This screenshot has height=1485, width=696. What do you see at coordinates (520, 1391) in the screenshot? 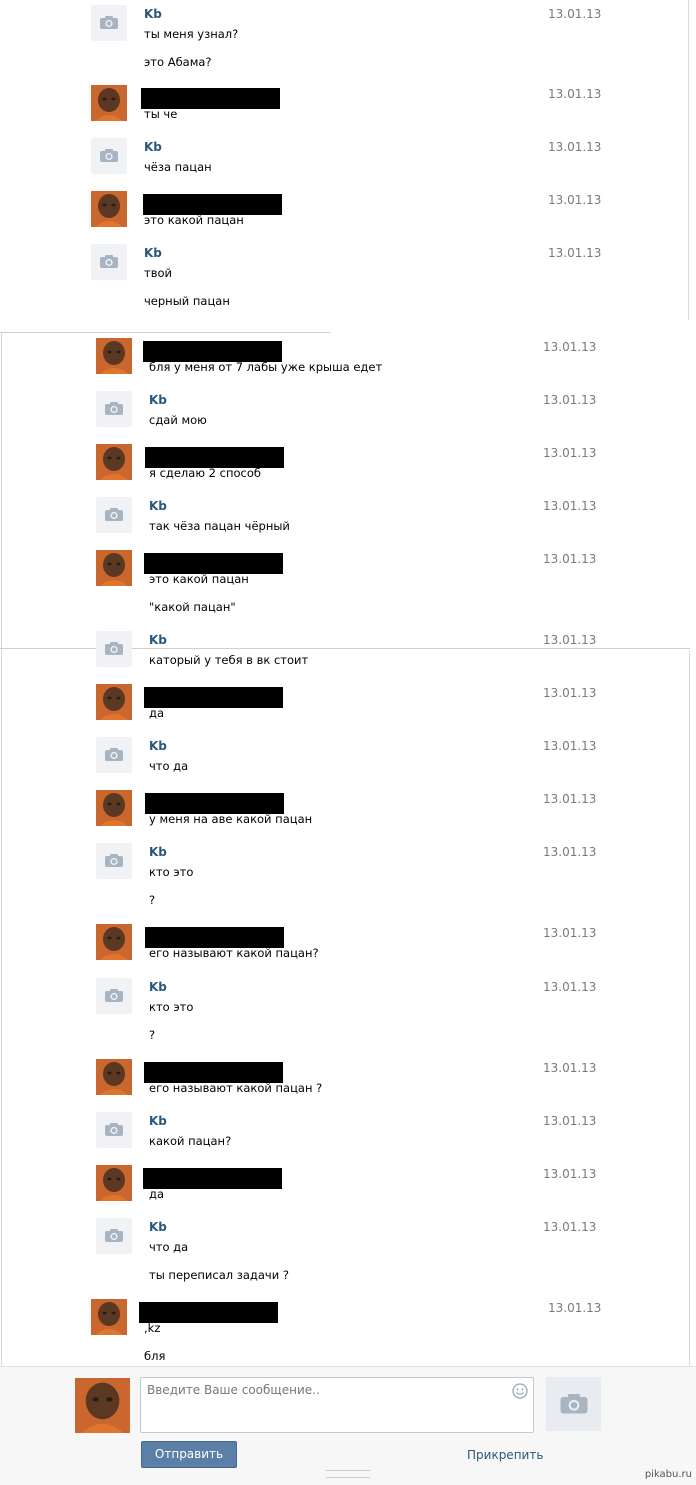
I see `emoji-icon` at bounding box center [520, 1391].